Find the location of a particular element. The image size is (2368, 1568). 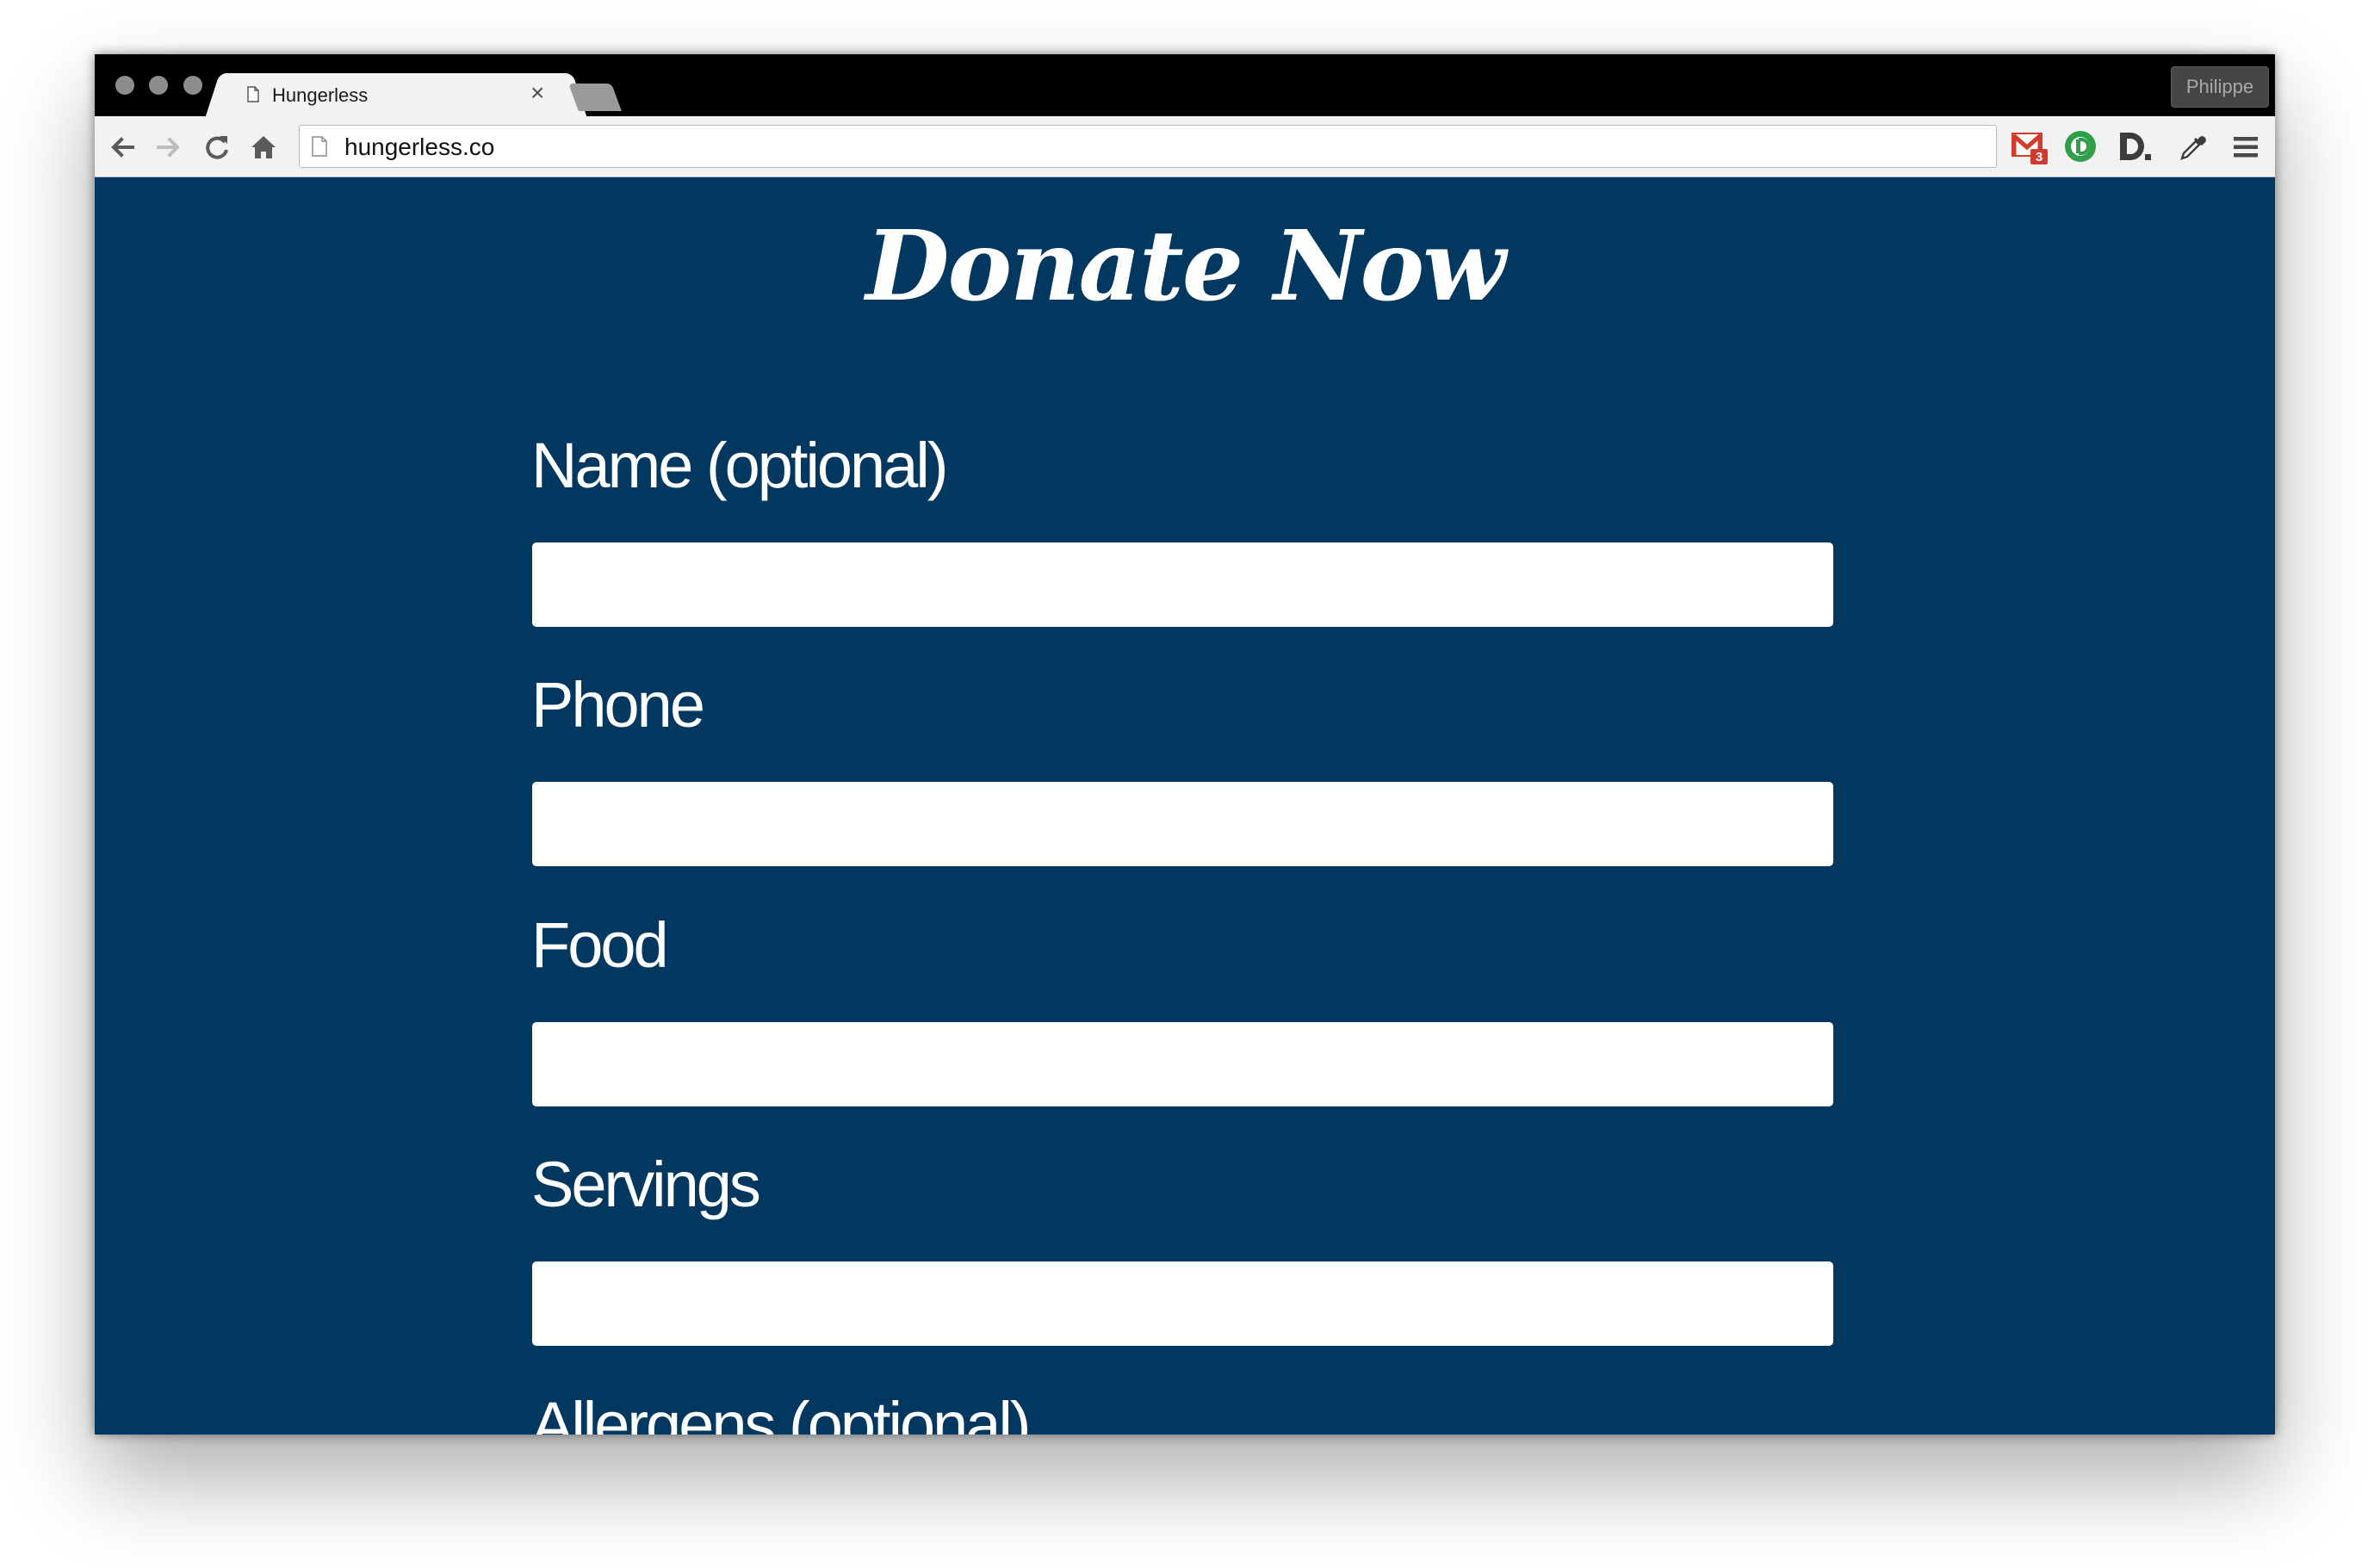

phone-input is located at coordinates (1182, 824).